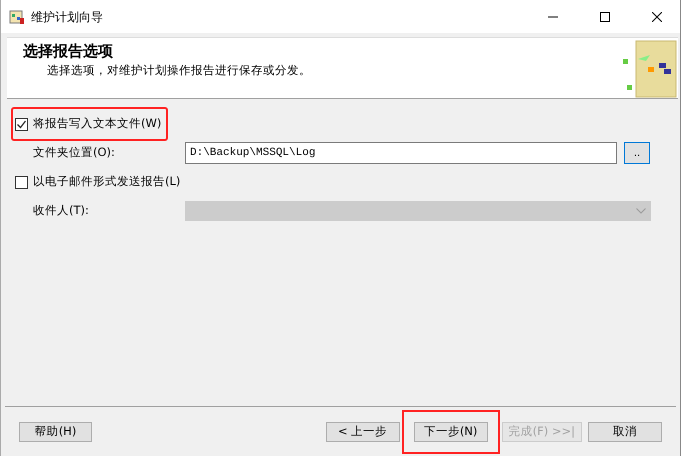 The image size is (683, 456). Describe the element at coordinates (401, 153) in the screenshot. I see `folder-path-field: D:\Backup\MSSQL\Log` at that location.